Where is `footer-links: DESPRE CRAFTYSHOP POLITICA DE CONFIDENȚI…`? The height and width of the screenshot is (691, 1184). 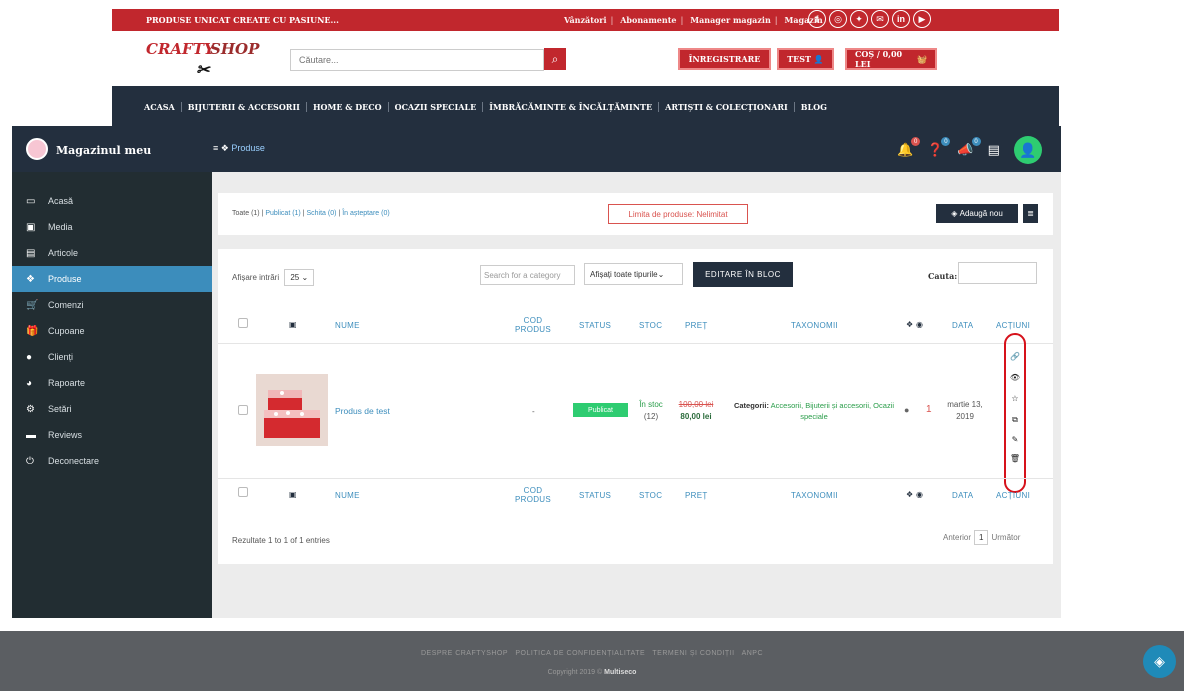
footer-links: DESPRE CRAFTYSHOP POLITICA DE CONFIDENȚI… is located at coordinates (592, 653).